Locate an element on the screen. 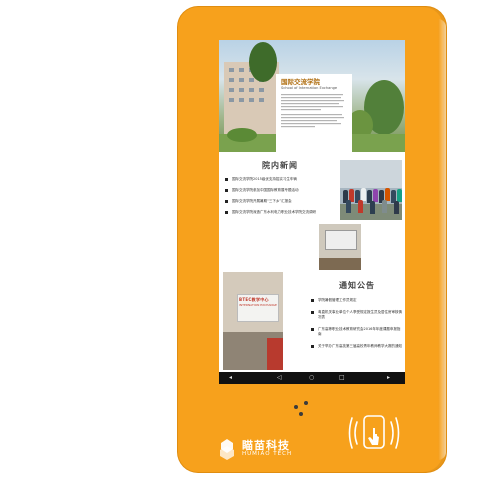 This screenshot has width=480, height=480. home-icon: ○ is located at coordinates (311, 378).